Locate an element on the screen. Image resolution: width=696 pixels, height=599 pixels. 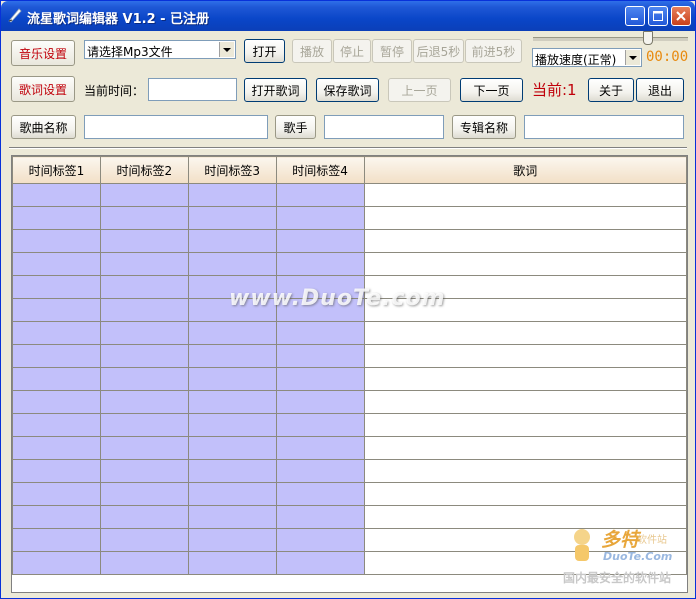
column-header-timestamp-4: 时间标签4 is located at coordinates (320, 170).